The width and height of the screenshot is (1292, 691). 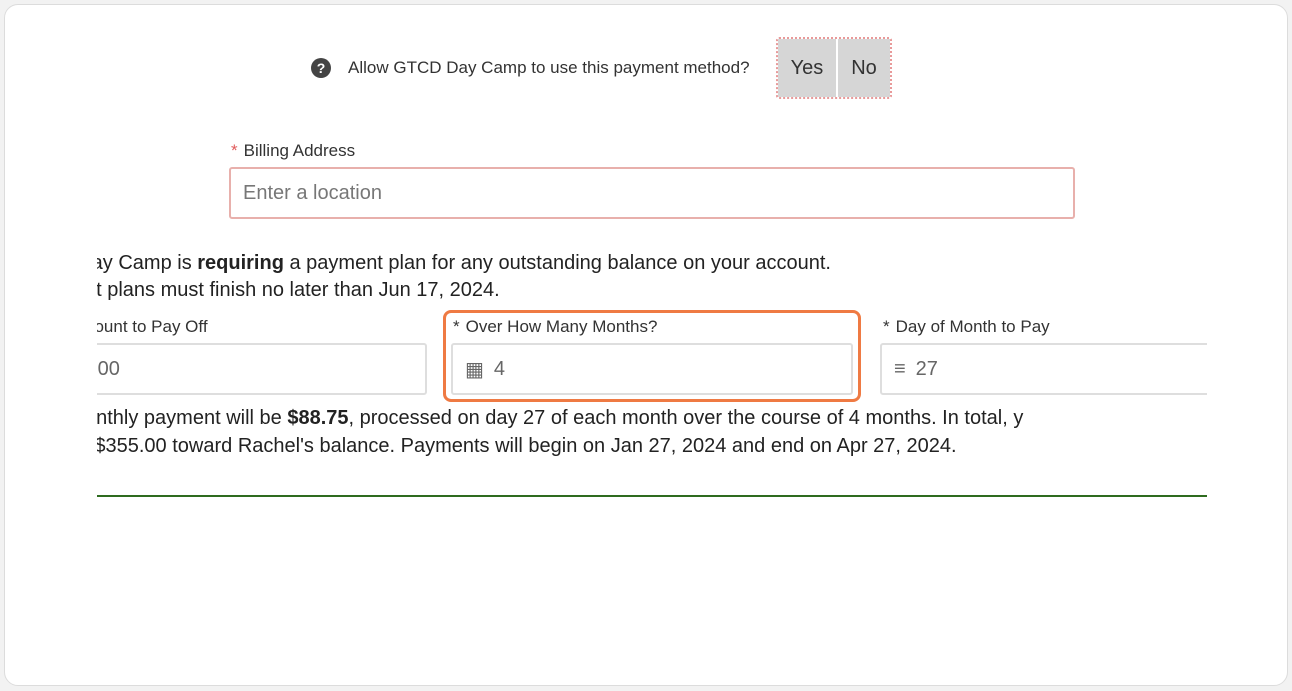 What do you see at coordinates (152, 326) in the screenshot?
I see `amount-label: nount to Pay Off` at bounding box center [152, 326].